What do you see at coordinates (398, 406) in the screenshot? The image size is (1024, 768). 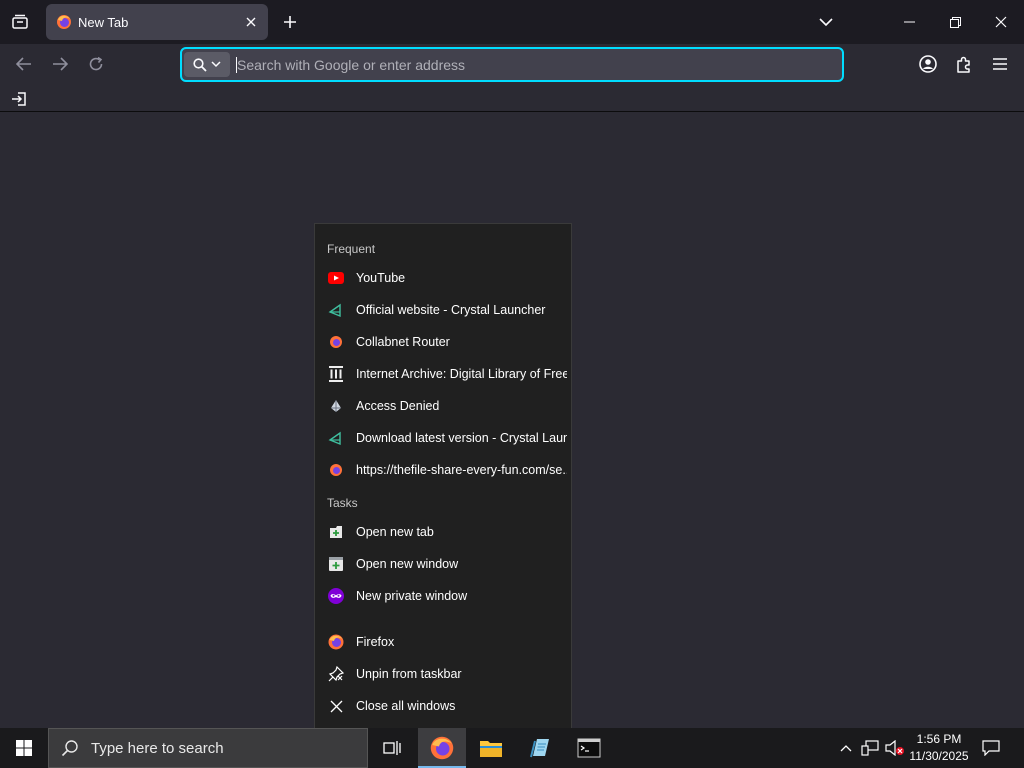 I see `jump-list-item-label: Access Denied` at bounding box center [398, 406].